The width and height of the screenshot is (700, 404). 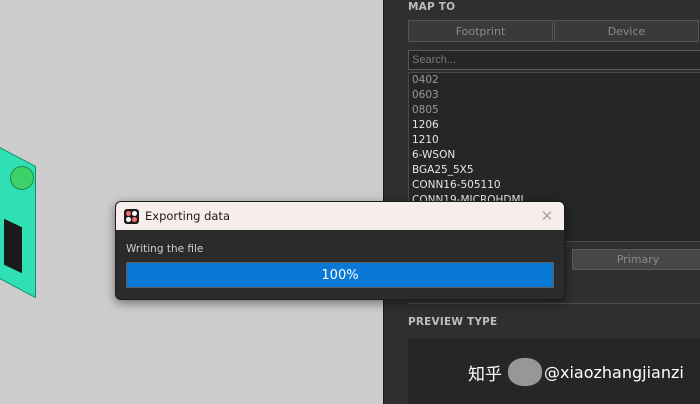 I want to click on tab-footprint: Footprint, so click(x=480, y=31).